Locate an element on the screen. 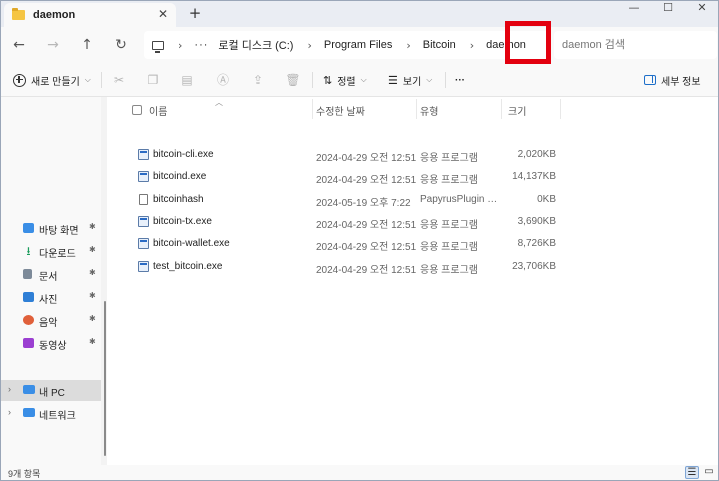 This screenshot has height=481, width=719. this-pc-icon is located at coordinates (29, 389).